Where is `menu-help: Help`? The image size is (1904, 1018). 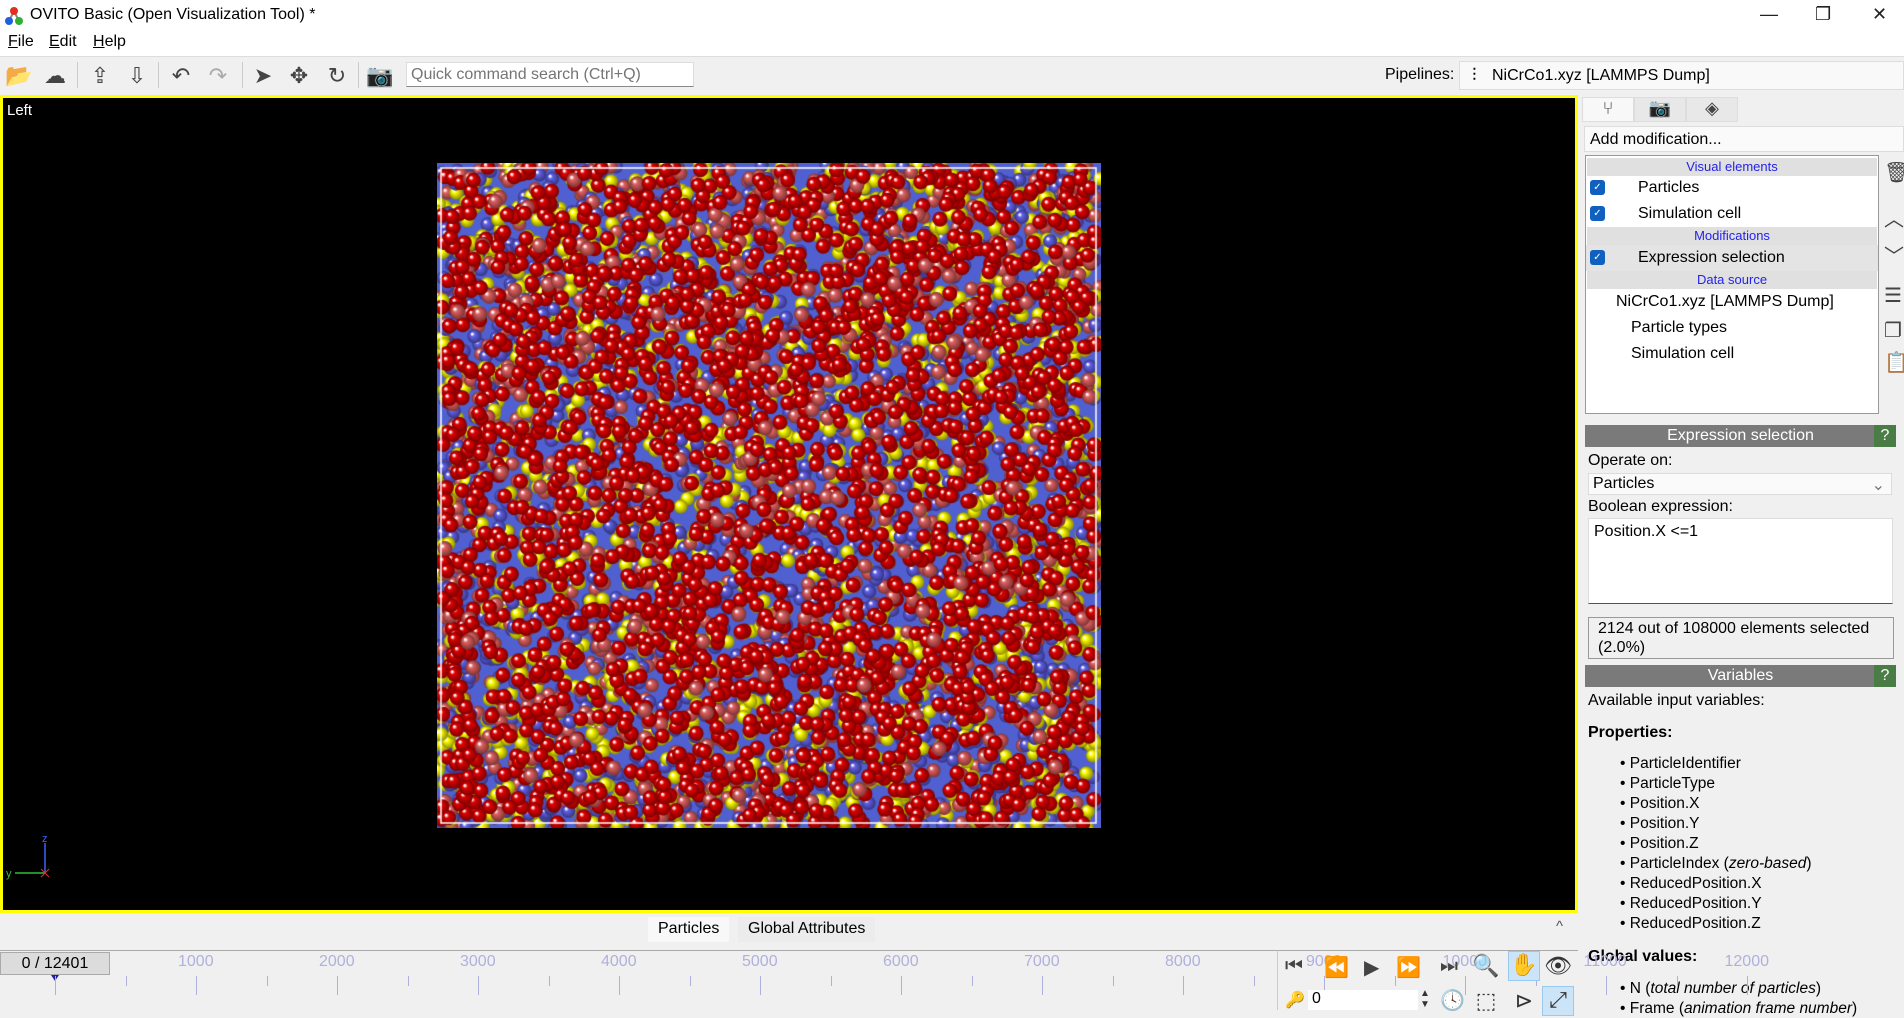 menu-help: Help is located at coordinates (109, 42).